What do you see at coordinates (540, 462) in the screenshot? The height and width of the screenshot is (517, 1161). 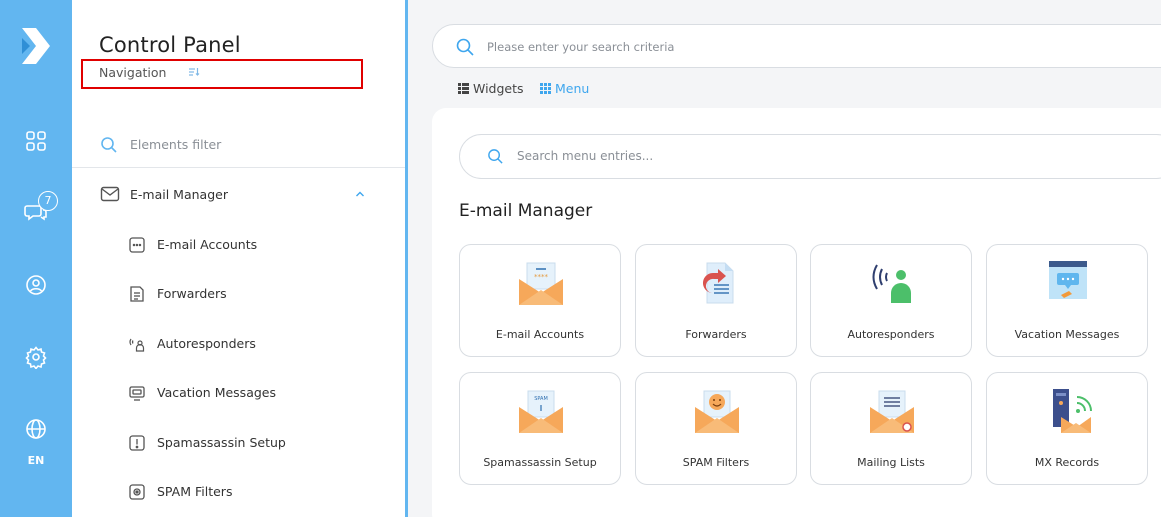 I see `tile-label: Spamassassin Setup` at bounding box center [540, 462].